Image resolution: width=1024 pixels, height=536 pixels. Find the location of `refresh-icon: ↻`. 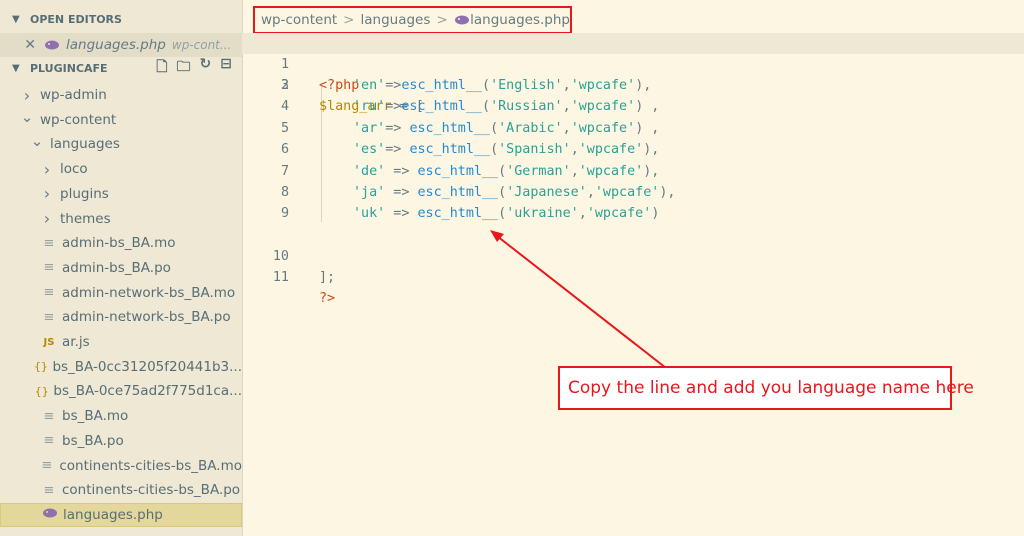

refresh-icon: ↻ is located at coordinates (206, 68).